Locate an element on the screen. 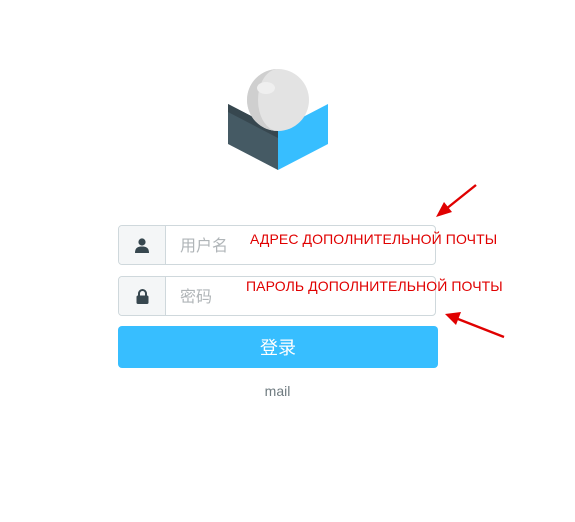 This screenshot has width=575, height=522. user-icon is located at coordinates (142, 245).